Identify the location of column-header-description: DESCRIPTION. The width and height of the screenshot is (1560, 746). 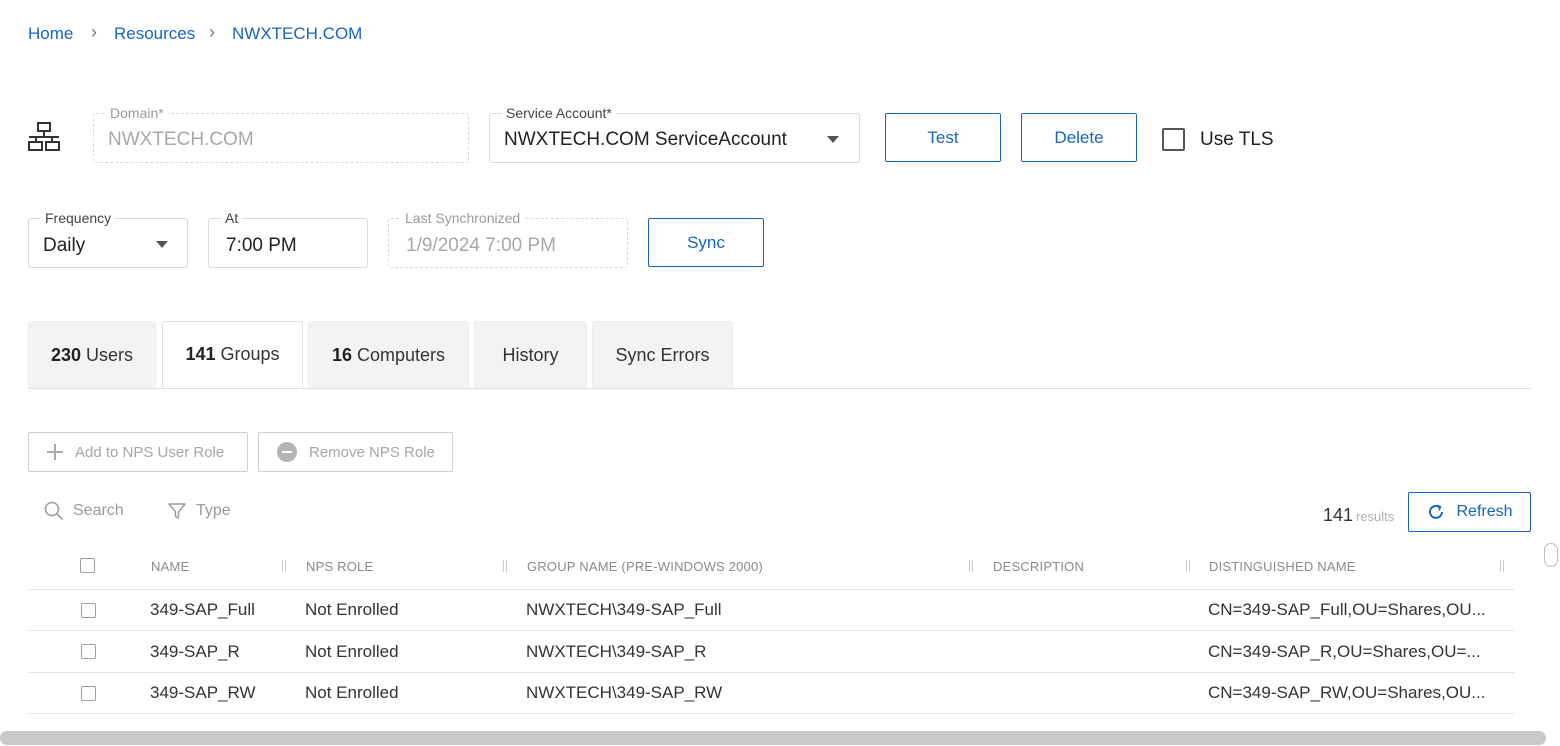
(1038, 566).